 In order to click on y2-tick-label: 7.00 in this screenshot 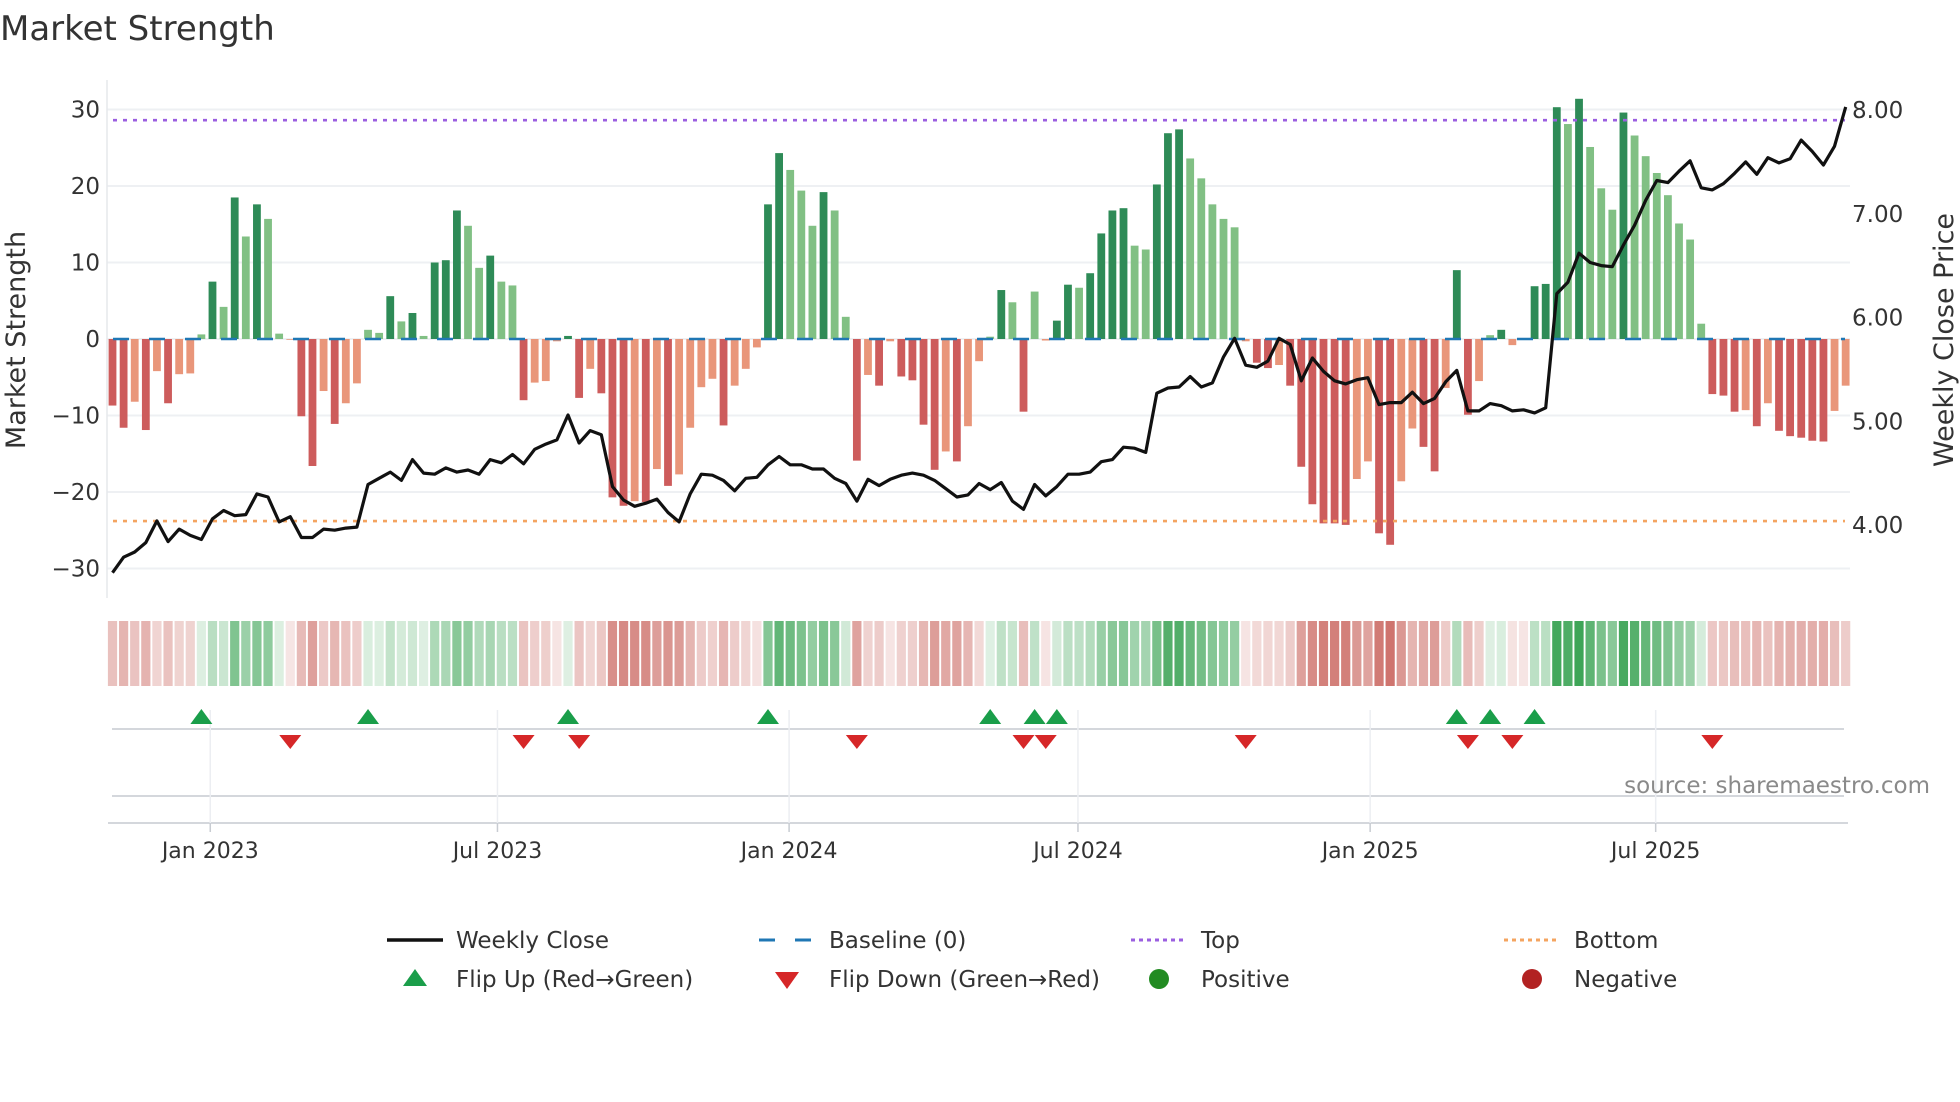, I will do `click(1877, 215)`.